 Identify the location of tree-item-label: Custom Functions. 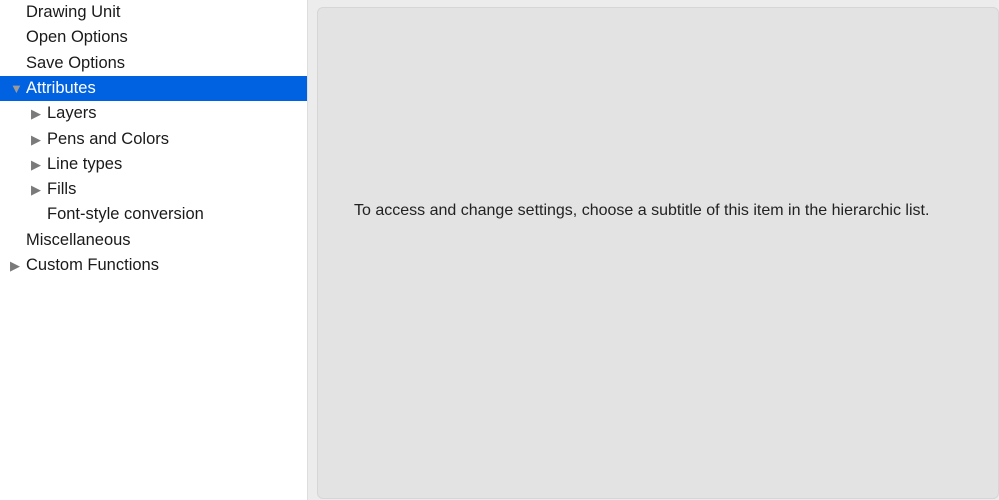
(92, 265).